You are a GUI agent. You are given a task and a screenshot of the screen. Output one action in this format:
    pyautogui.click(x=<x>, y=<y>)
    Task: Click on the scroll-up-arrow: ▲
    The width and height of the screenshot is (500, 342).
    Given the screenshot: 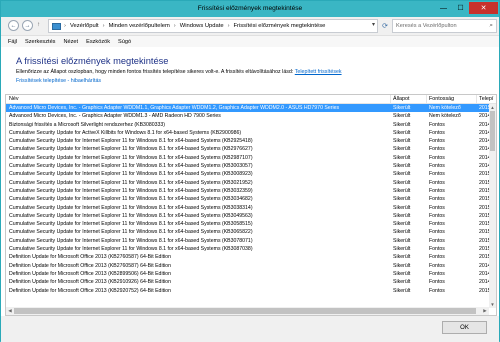 What is the action you would take?
    pyautogui.click(x=492, y=107)
    